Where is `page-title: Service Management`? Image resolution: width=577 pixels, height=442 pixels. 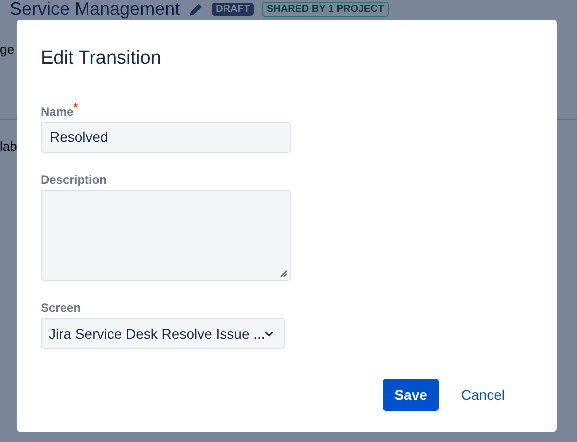 page-title: Service Management is located at coordinates (95, 9).